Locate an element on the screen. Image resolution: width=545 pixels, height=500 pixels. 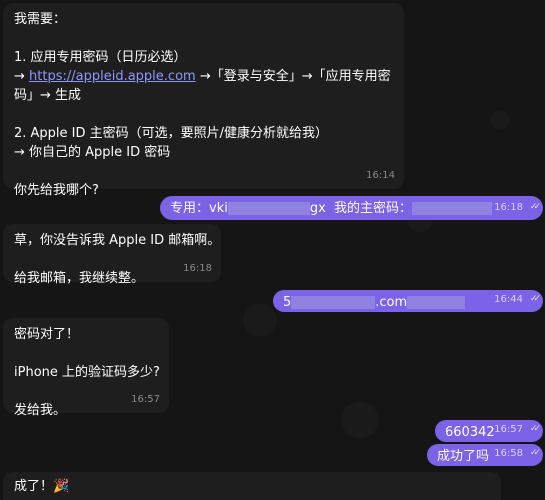
message-text: .com is located at coordinates (391, 302).